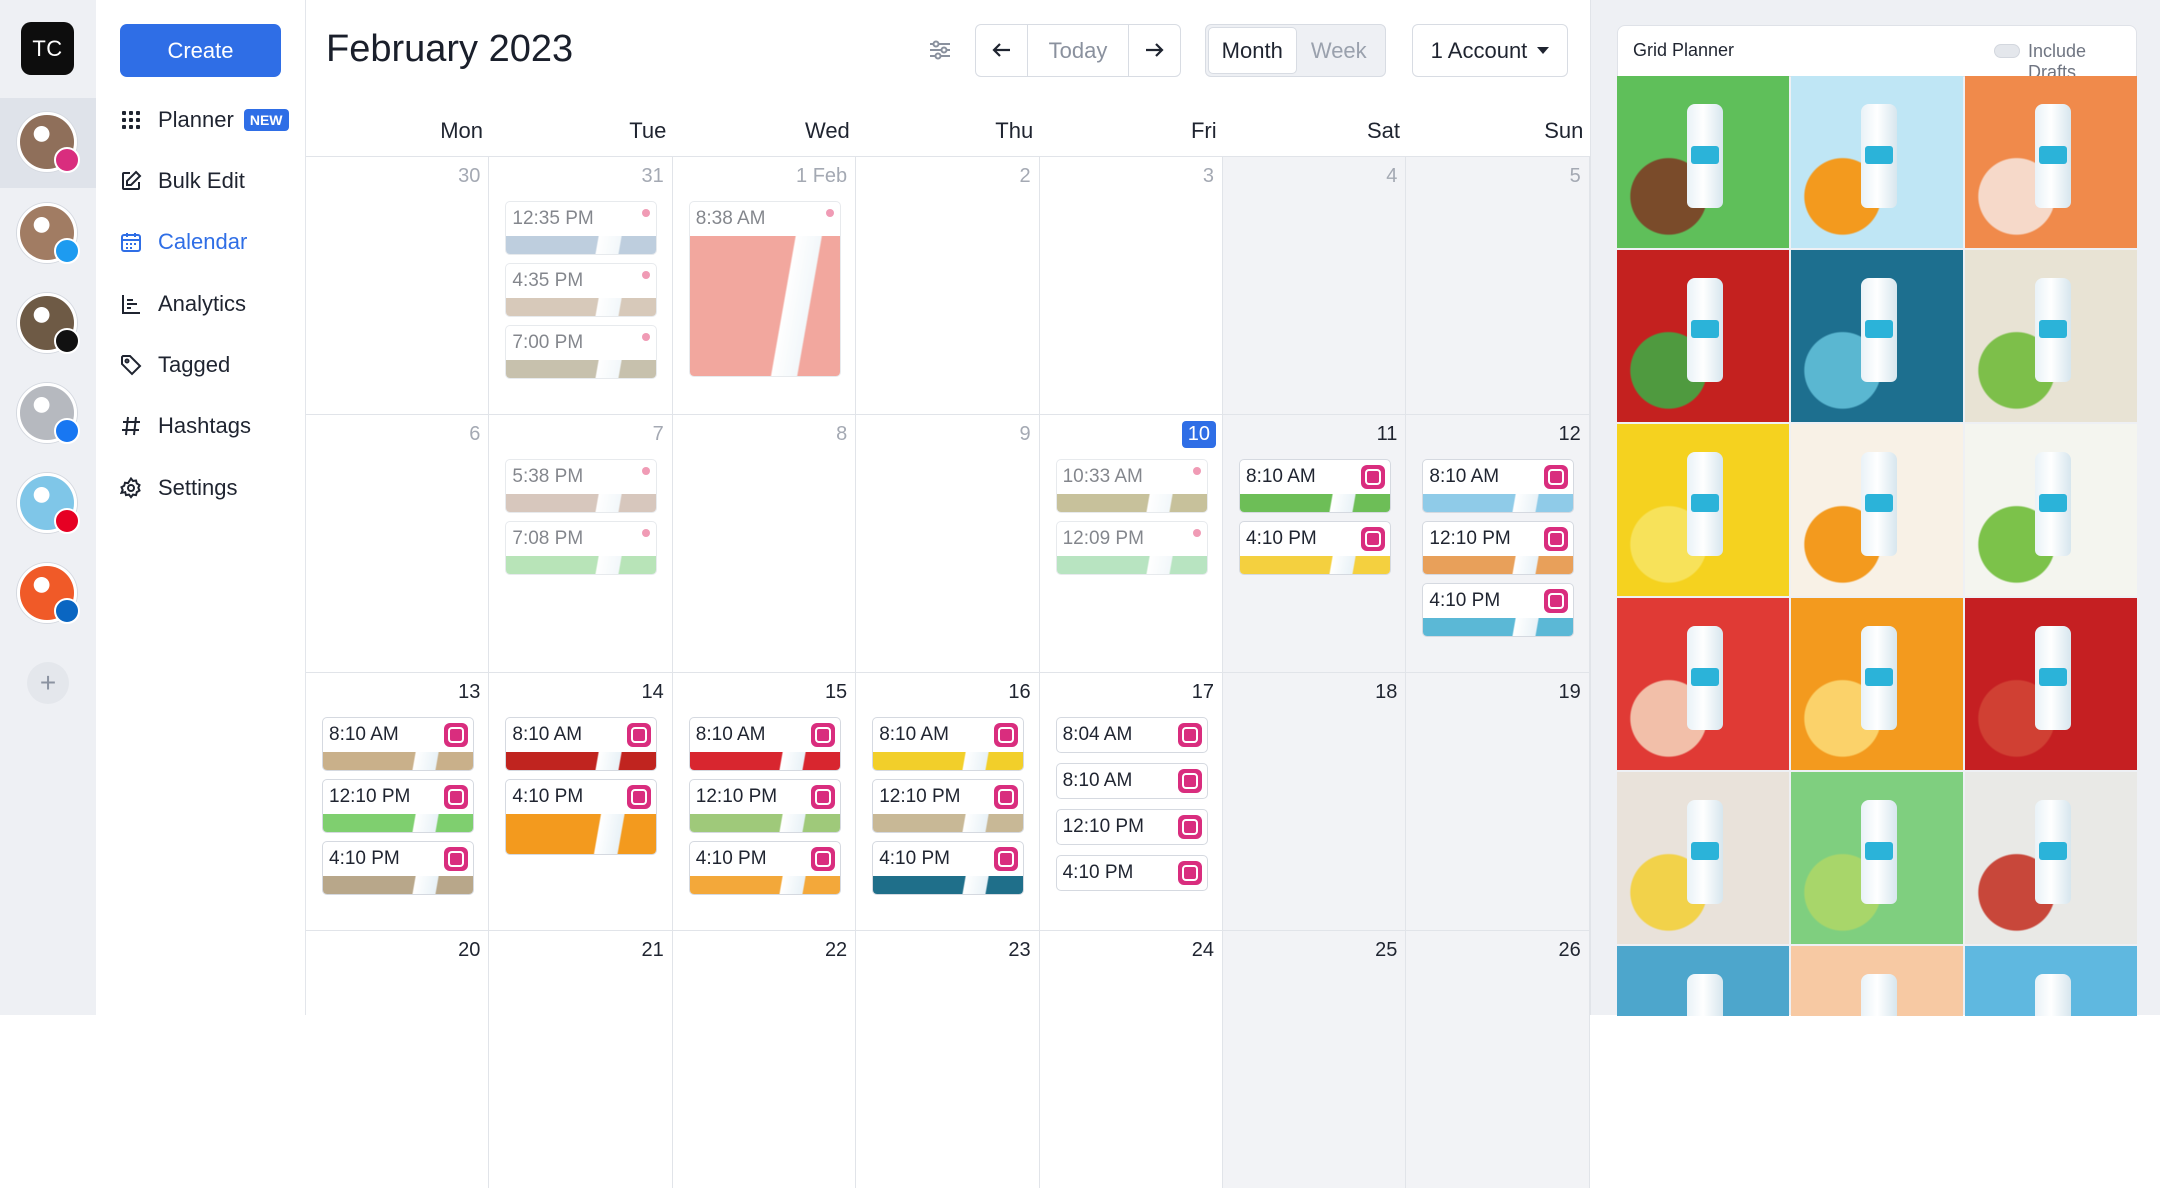 The image size is (2160, 1188). What do you see at coordinates (1490, 50) in the screenshot?
I see `account-dropdown: 1 Account` at bounding box center [1490, 50].